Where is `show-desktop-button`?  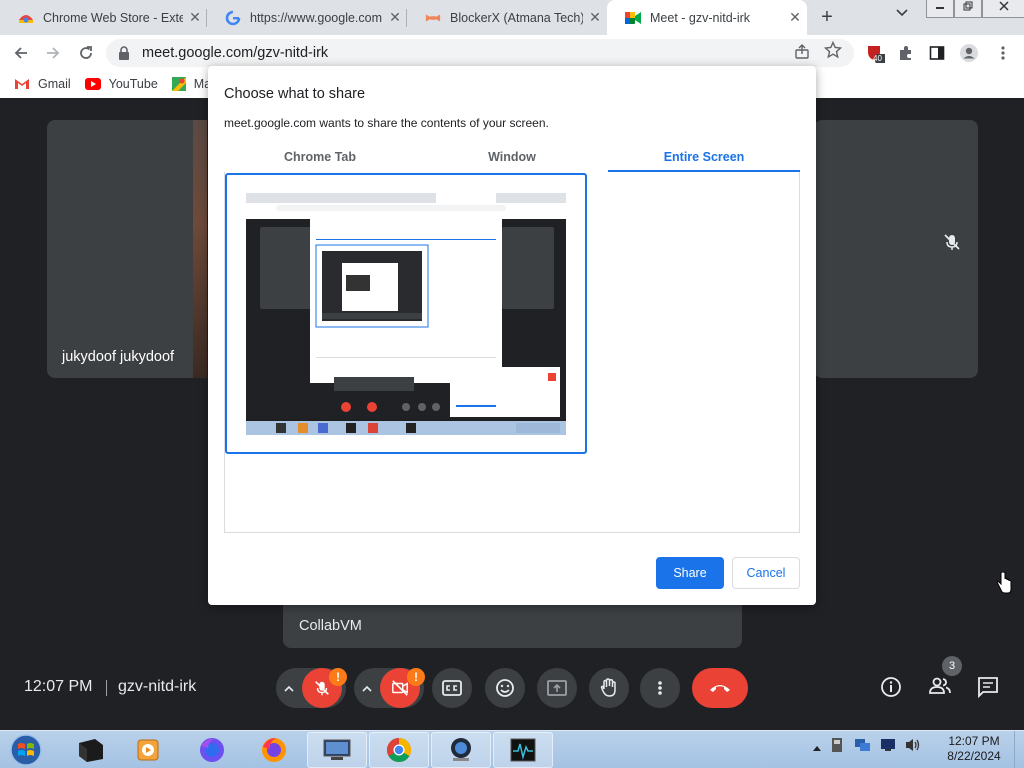
show-desktop-button is located at coordinates (1019, 749).